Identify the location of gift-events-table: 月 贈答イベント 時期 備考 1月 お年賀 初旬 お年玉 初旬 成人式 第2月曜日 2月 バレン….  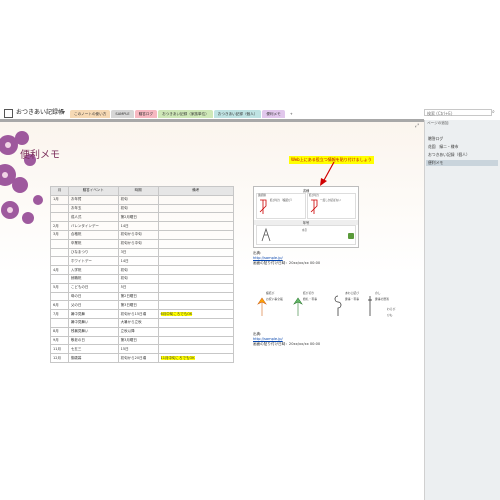
(142, 274).